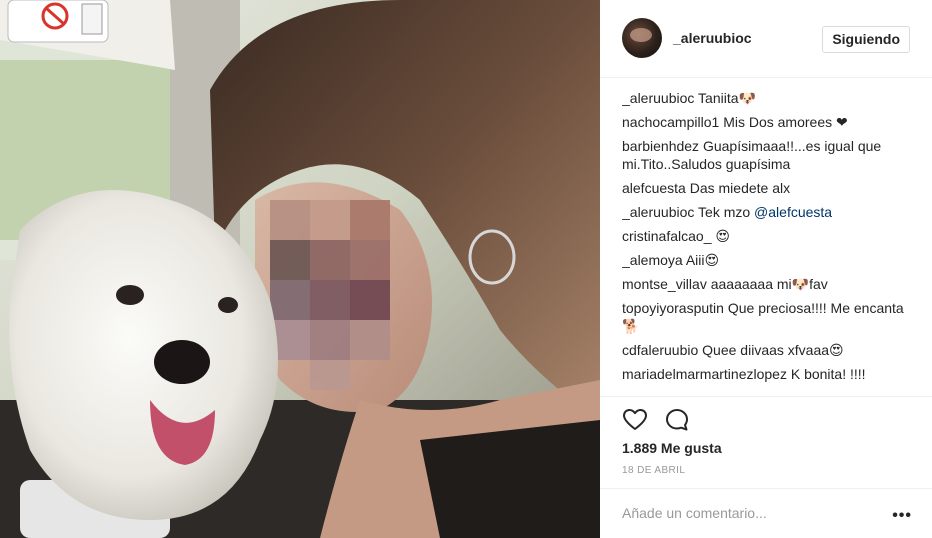  Describe the element at coordinates (652, 260) in the screenshot. I see `comment-username: _alemoya` at that location.